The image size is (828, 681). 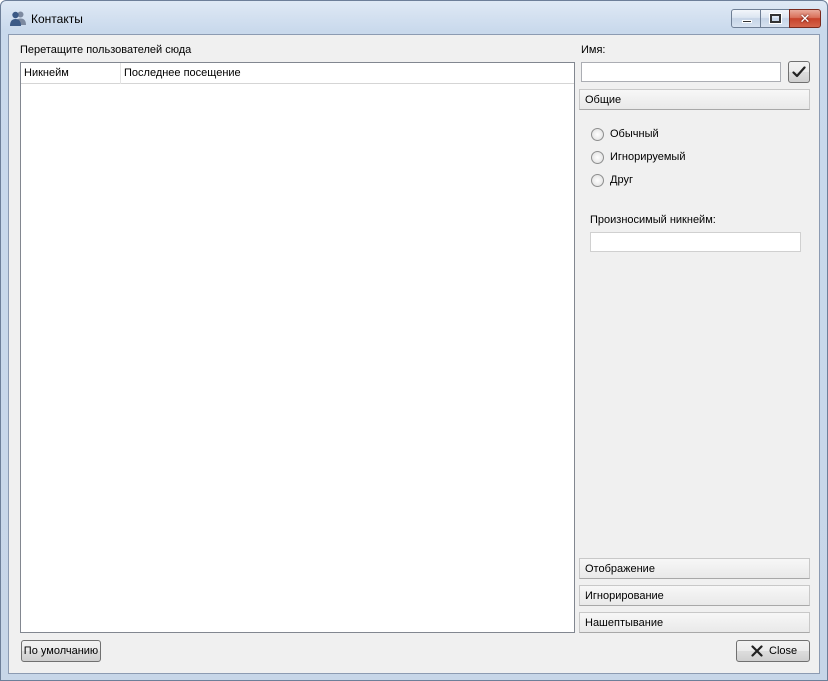 I want to click on maximize-button, so click(x=775, y=18).